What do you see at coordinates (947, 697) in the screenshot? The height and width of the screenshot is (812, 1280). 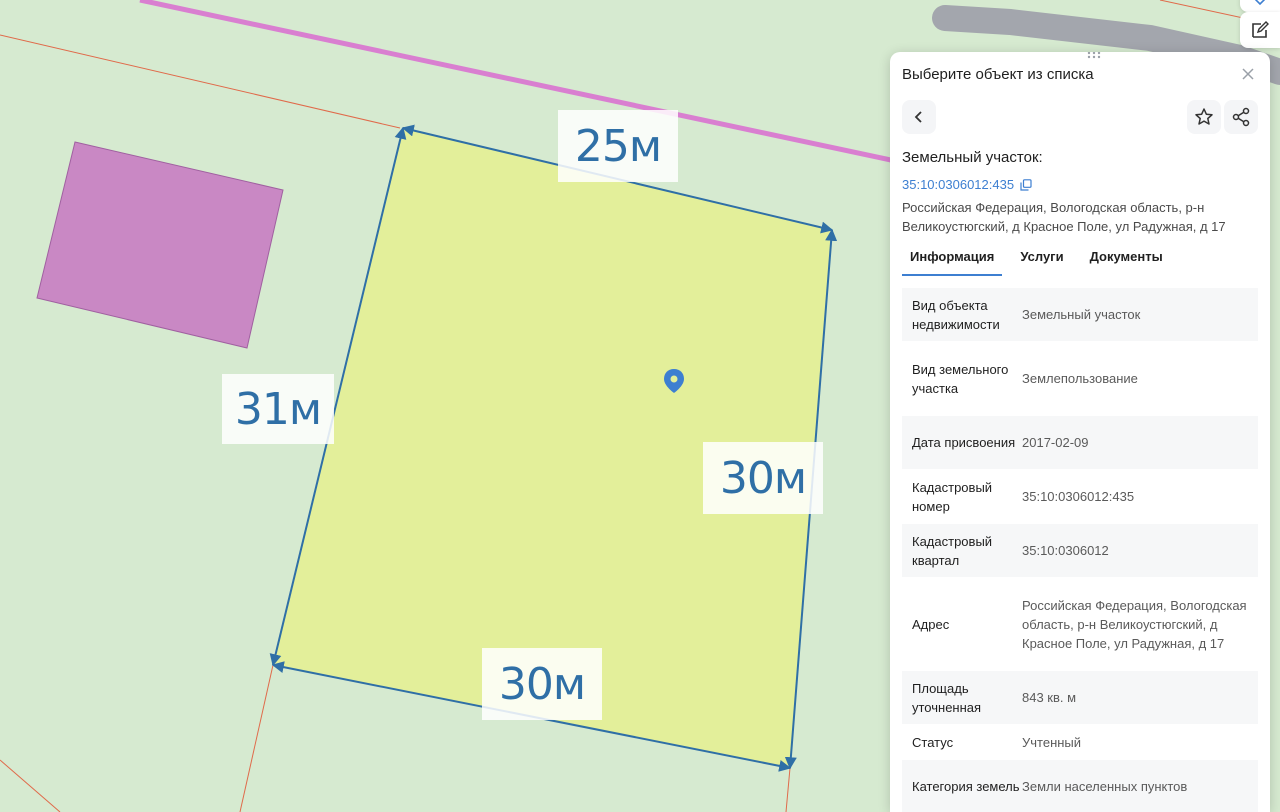 I see `row-key: Площадь уточненная` at bounding box center [947, 697].